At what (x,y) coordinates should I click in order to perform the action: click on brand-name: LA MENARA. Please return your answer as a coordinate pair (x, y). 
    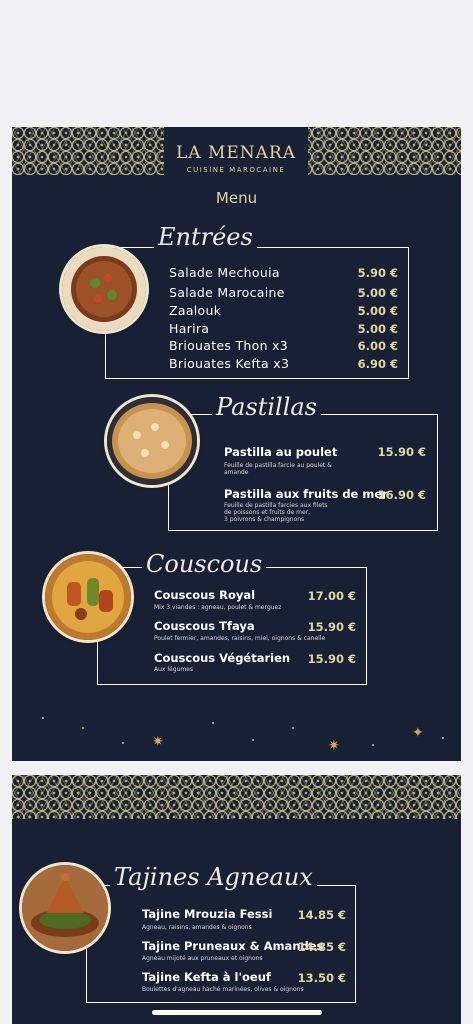
    Looking at the image, I should click on (235, 153).